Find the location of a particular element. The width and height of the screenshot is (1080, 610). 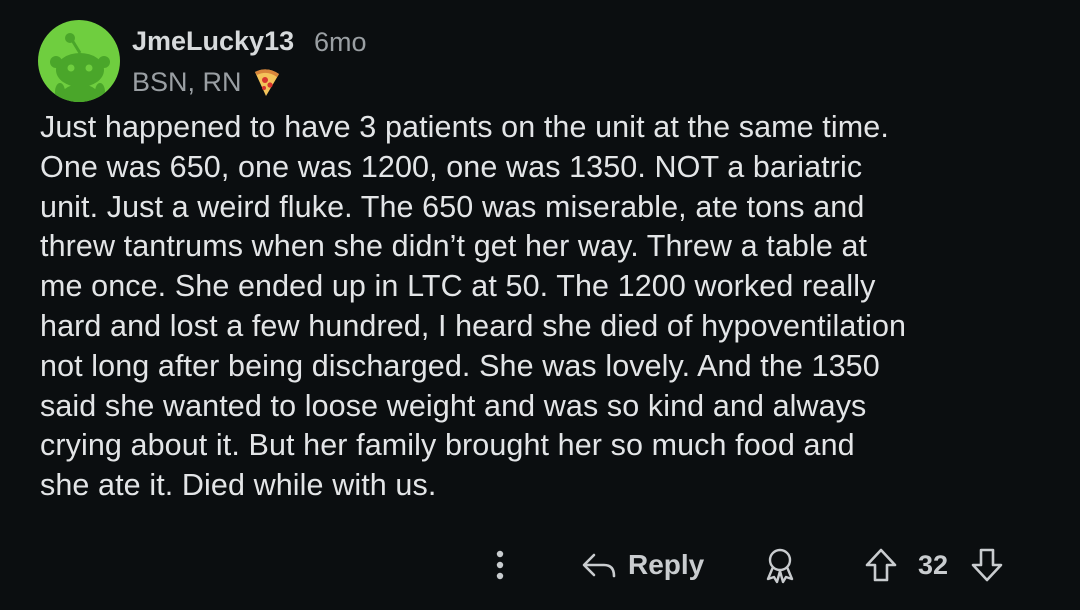

snoo-avatar-icon is located at coordinates (80, 67).